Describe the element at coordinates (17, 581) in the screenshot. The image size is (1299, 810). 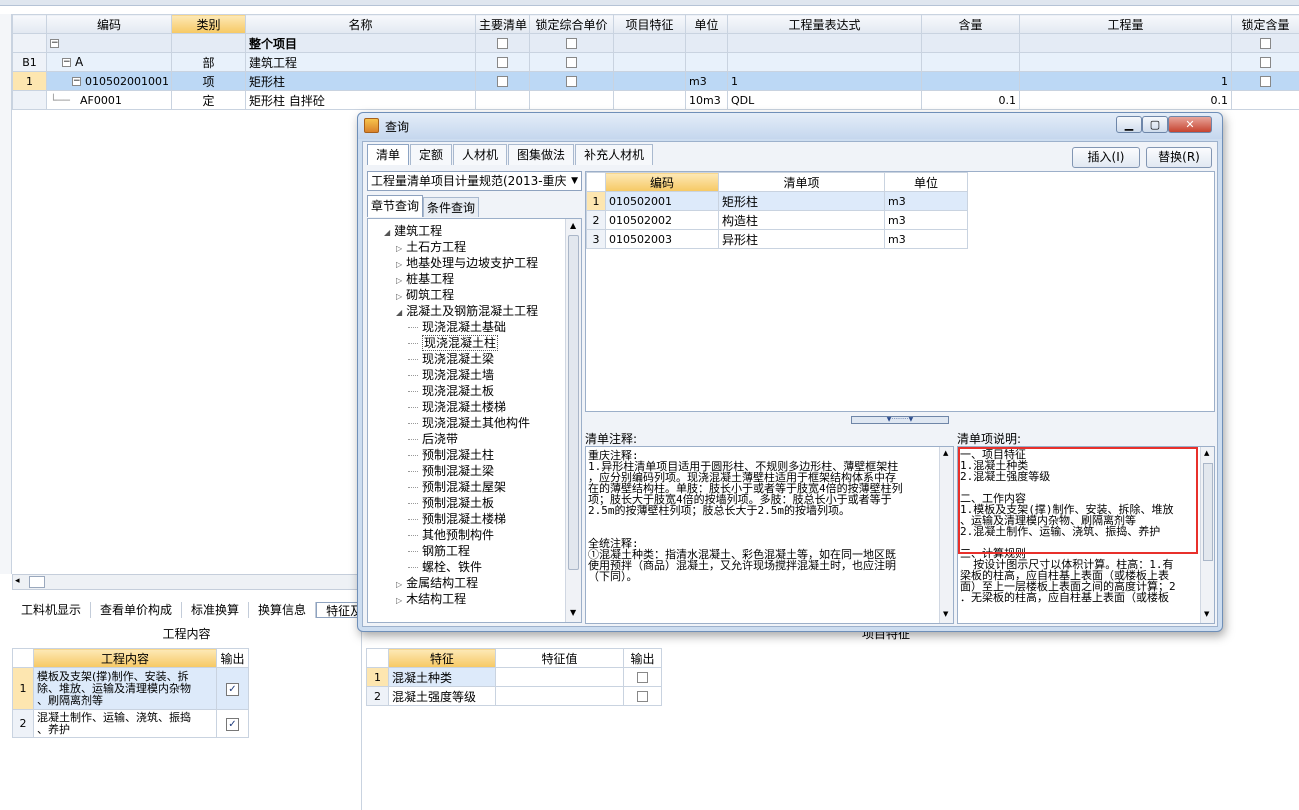
I see `scroll-left-icon: ◂` at that location.